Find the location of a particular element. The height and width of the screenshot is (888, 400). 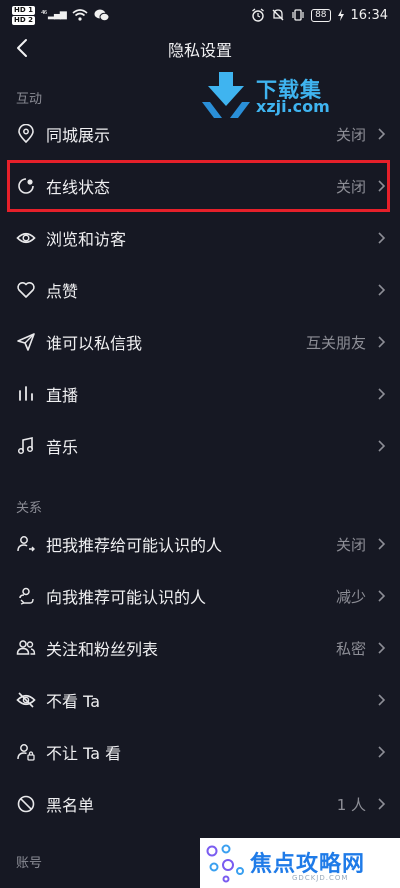

row-label: 黑名单 is located at coordinates (70, 805).